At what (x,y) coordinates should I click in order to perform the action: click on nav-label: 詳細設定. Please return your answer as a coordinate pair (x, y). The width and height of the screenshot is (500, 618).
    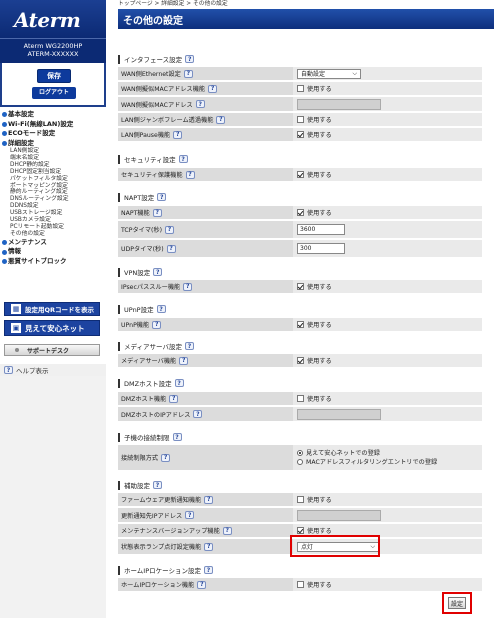
    Looking at the image, I should click on (21, 142).